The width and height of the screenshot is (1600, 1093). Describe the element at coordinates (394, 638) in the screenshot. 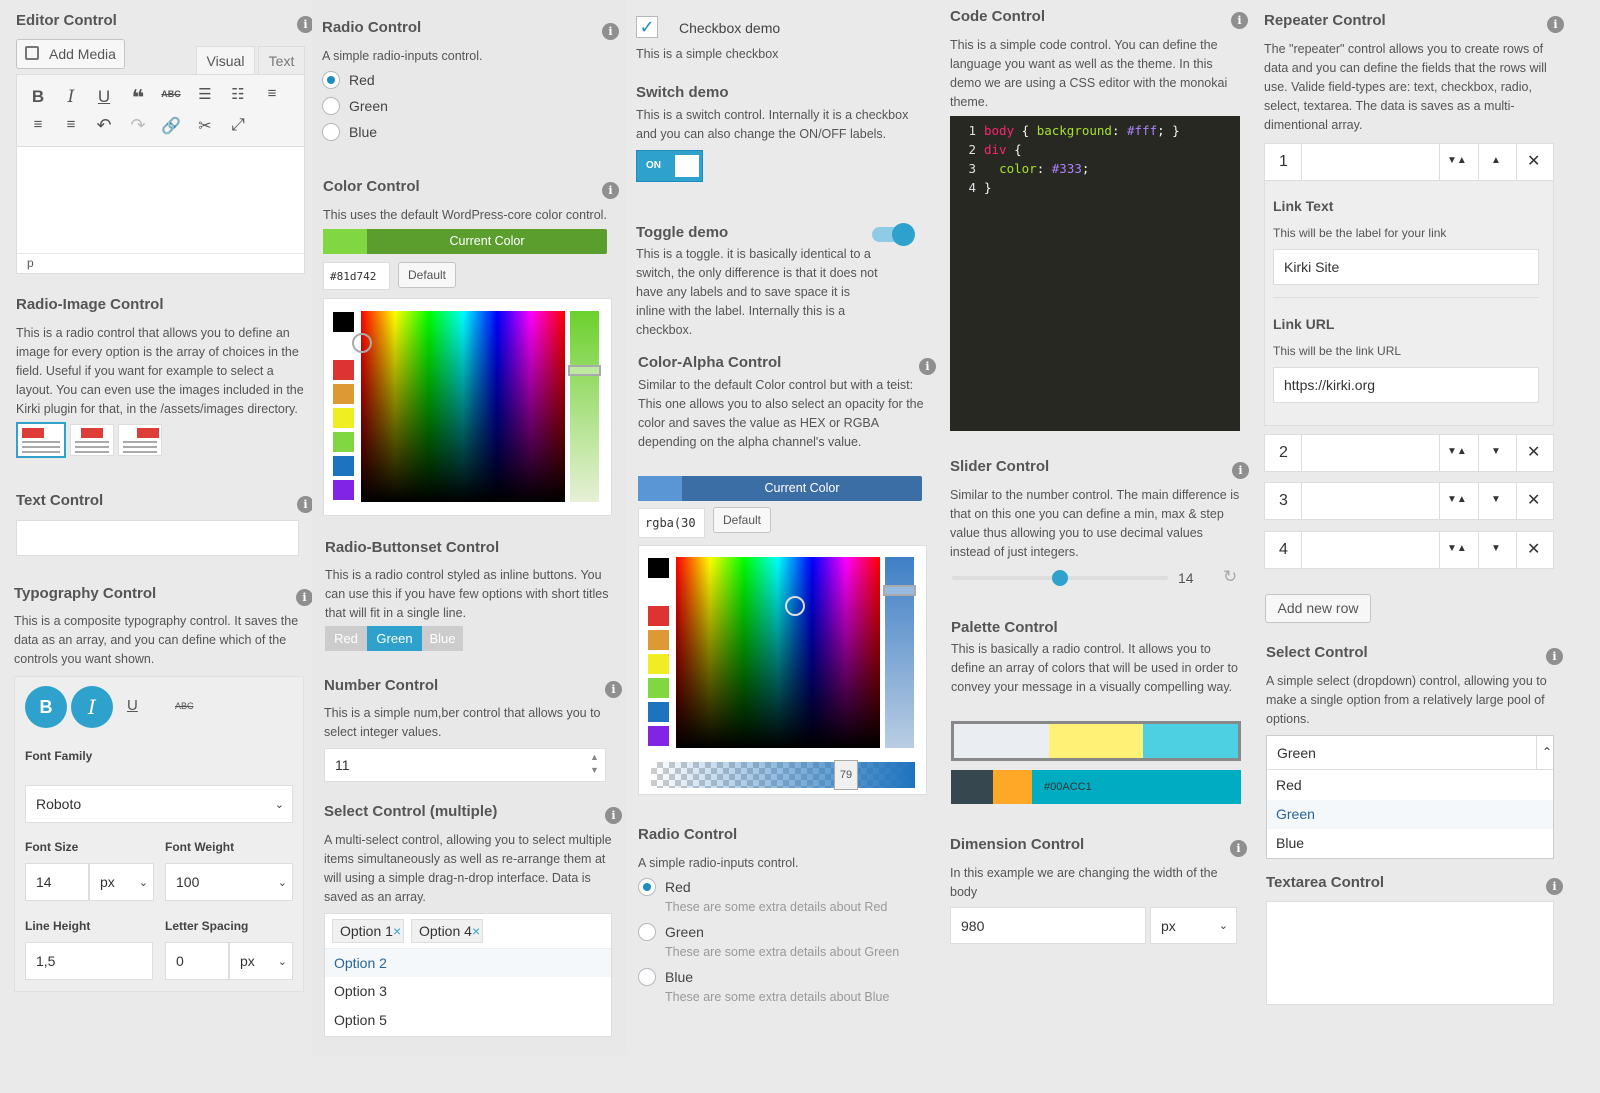

I see `buttonset-green: Green` at that location.